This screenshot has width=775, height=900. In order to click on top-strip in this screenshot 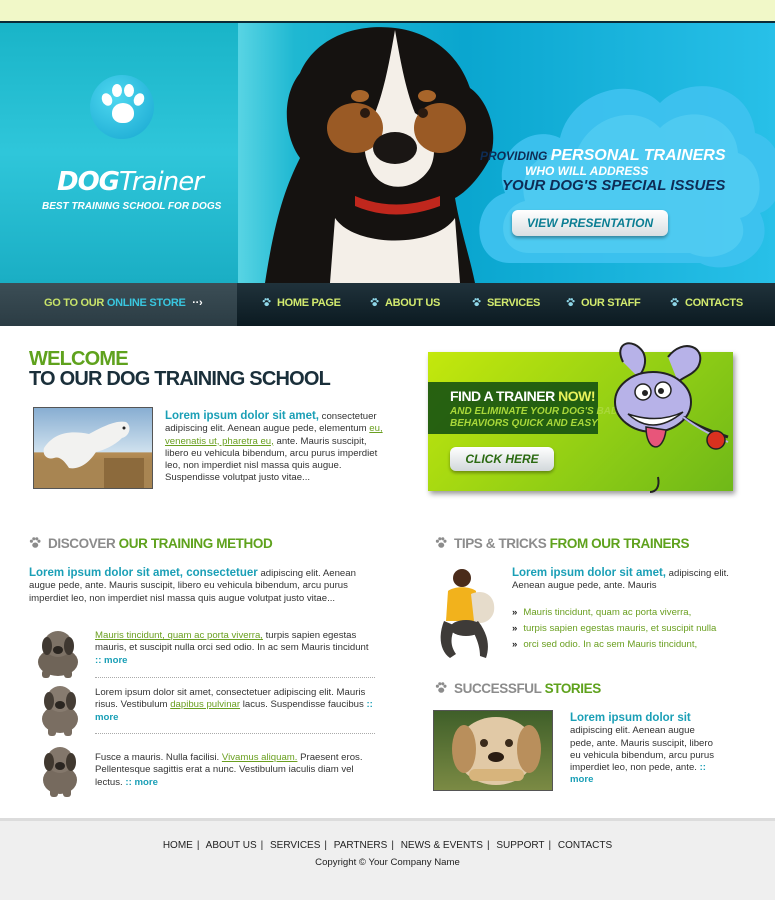, I will do `click(387, 11)`.